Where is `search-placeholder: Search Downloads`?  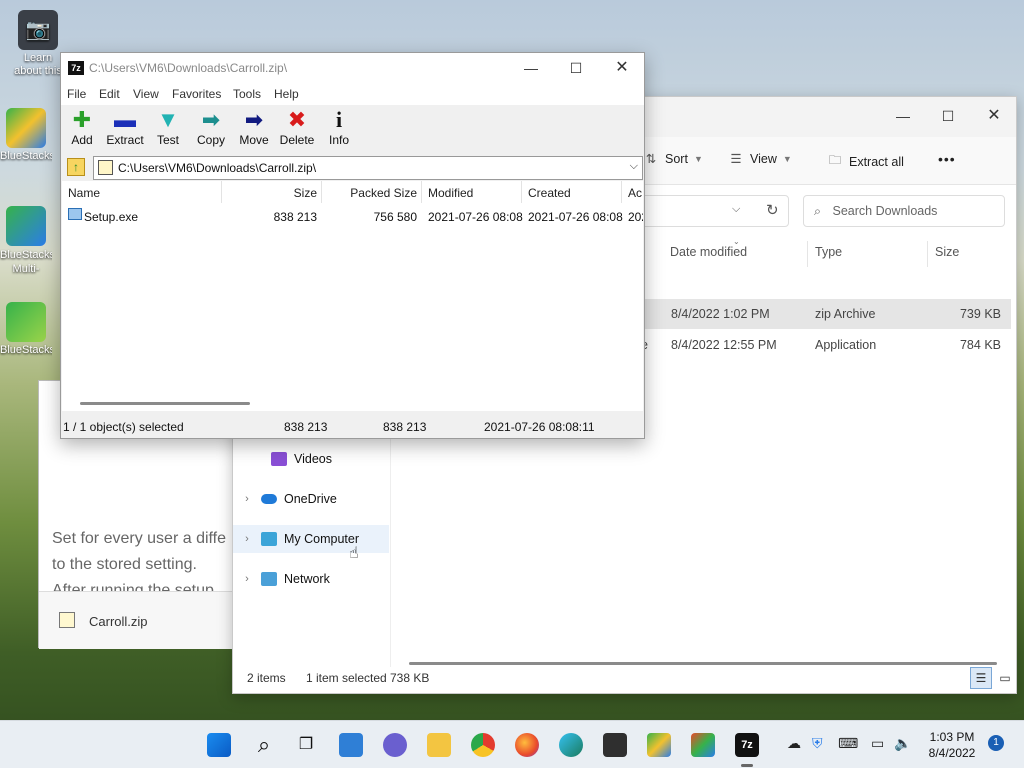
search-placeholder: Search Downloads is located at coordinates (885, 211).